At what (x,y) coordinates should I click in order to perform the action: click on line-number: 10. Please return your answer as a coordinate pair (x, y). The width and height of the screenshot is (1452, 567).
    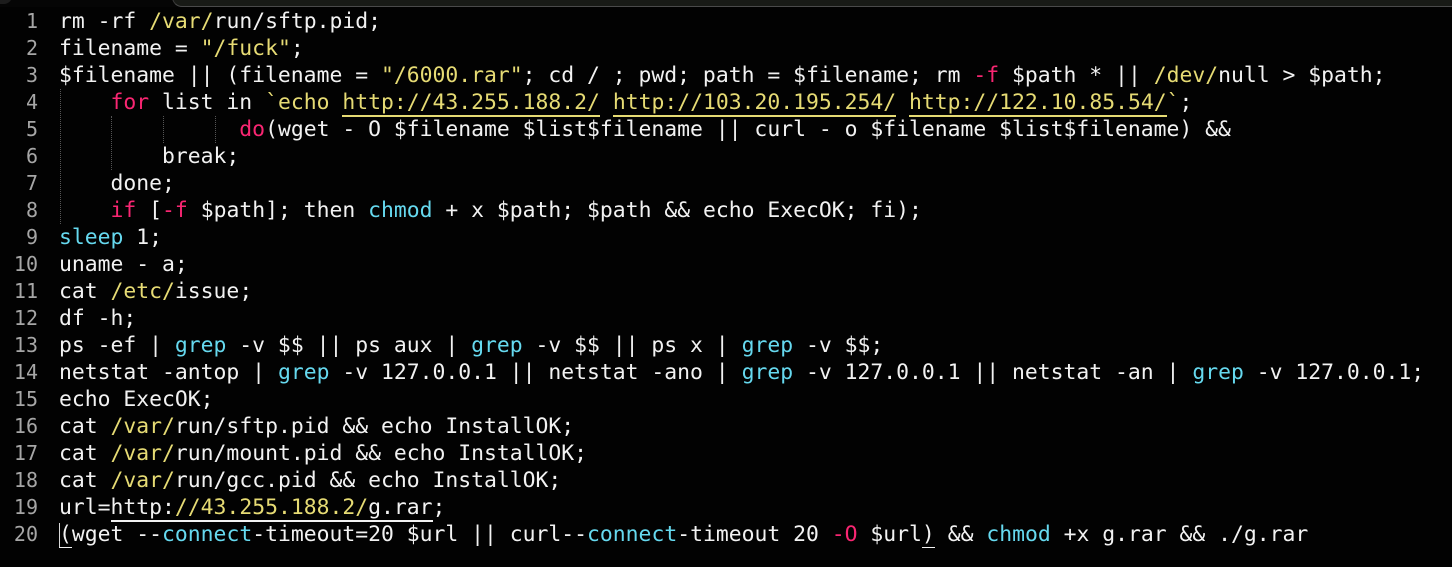
    Looking at the image, I should click on (25, 264).